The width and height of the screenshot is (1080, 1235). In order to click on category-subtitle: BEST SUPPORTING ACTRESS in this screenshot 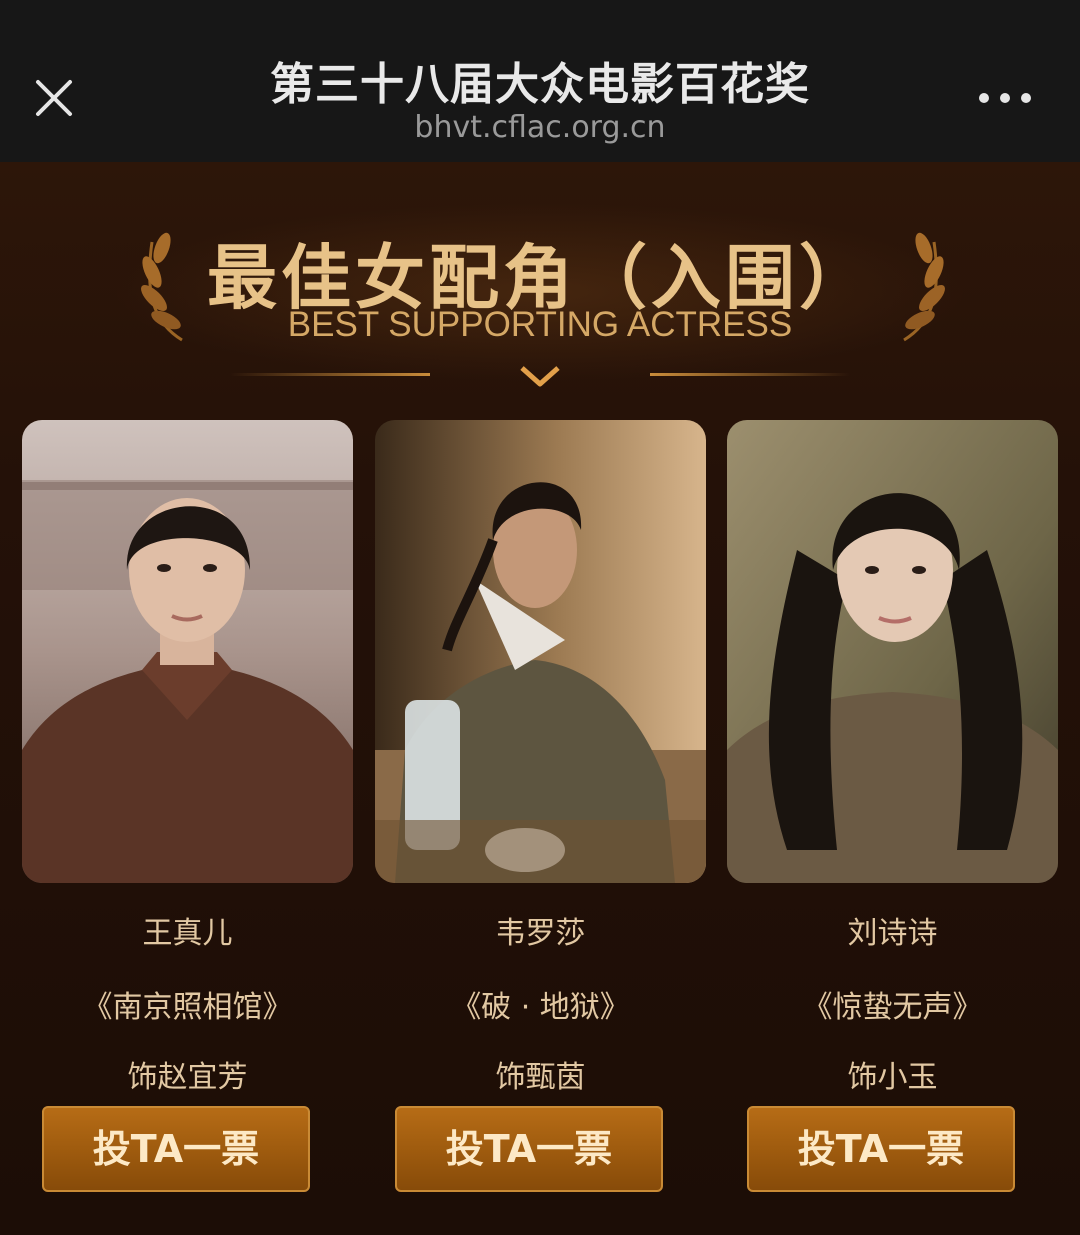, I will do `click(540, 324)`.